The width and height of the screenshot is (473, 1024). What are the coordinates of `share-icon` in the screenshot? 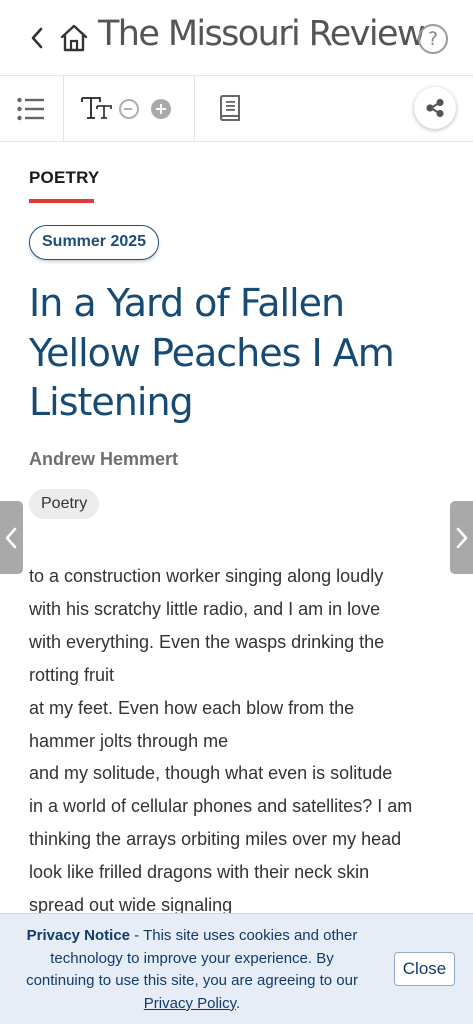 It's located at (435, 108).